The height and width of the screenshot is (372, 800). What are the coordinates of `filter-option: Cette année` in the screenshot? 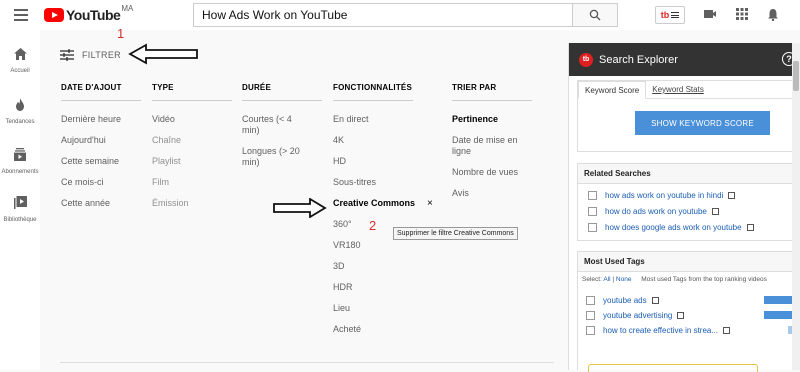 It's located at (101, 203).